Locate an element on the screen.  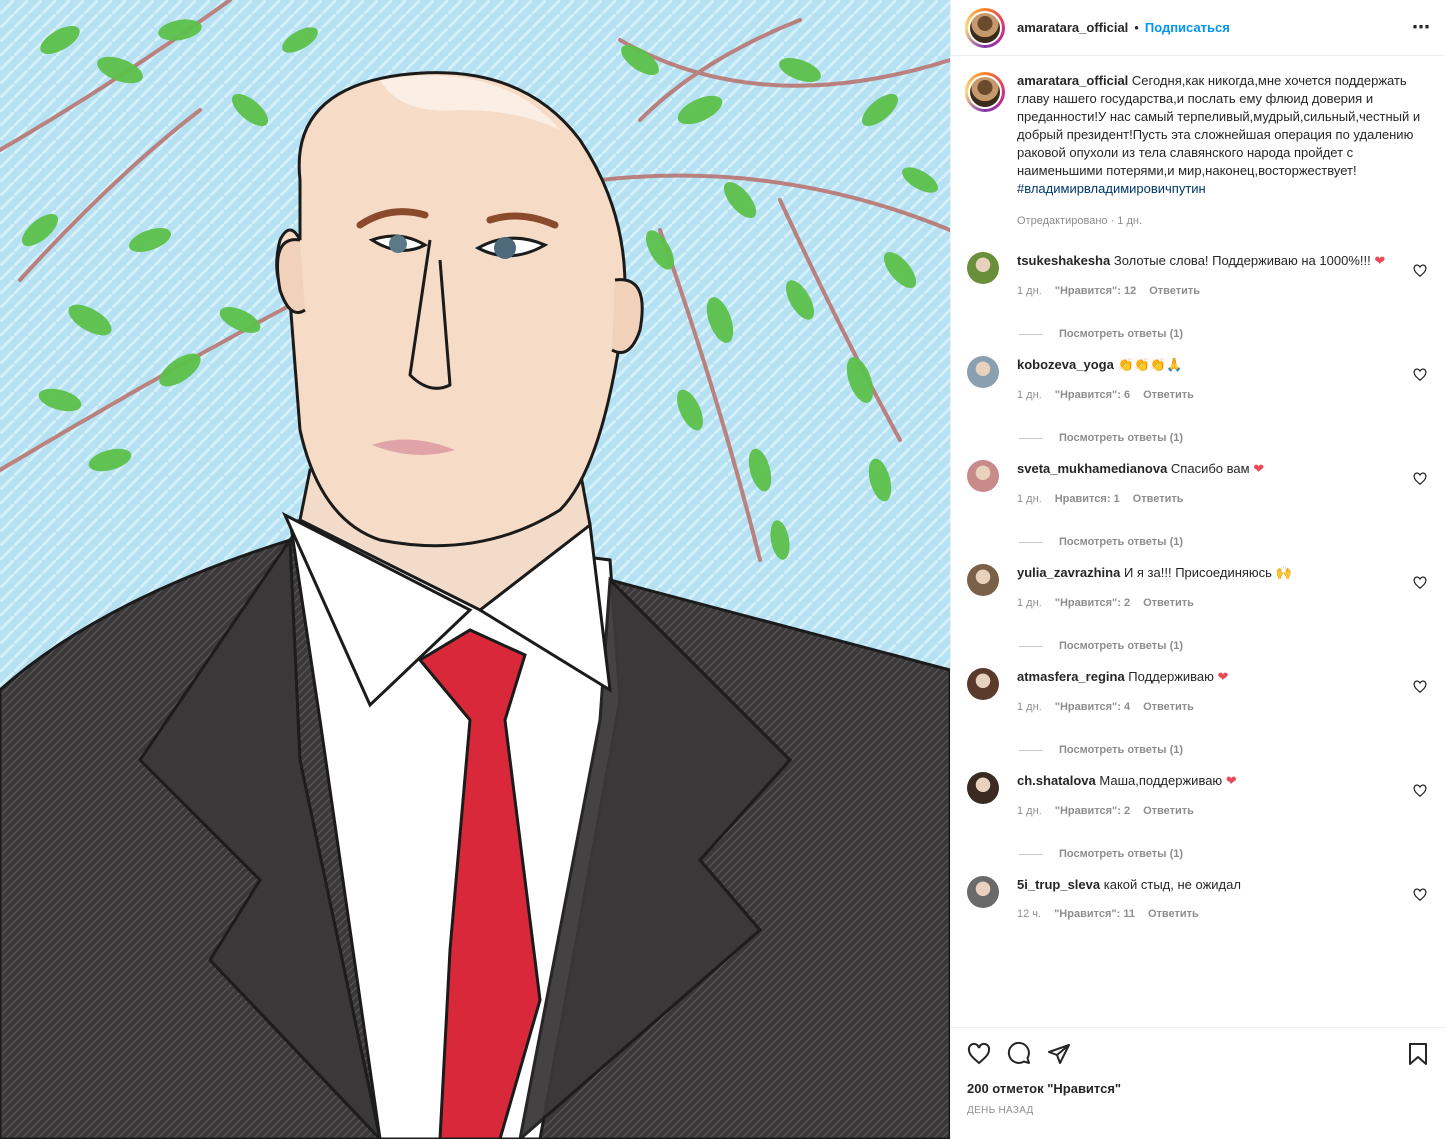
commenter-username: ch.shatalova is located at coordinates (1056, 780).